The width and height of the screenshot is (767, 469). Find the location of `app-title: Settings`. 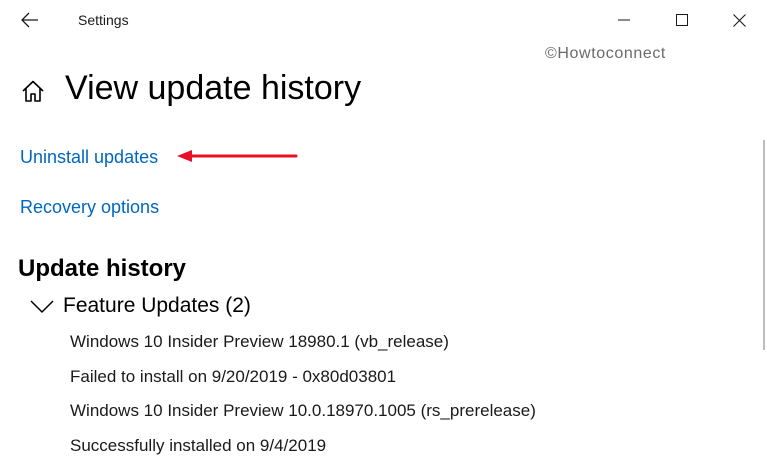

app-title: Settings is located at coordinates (103, 20).